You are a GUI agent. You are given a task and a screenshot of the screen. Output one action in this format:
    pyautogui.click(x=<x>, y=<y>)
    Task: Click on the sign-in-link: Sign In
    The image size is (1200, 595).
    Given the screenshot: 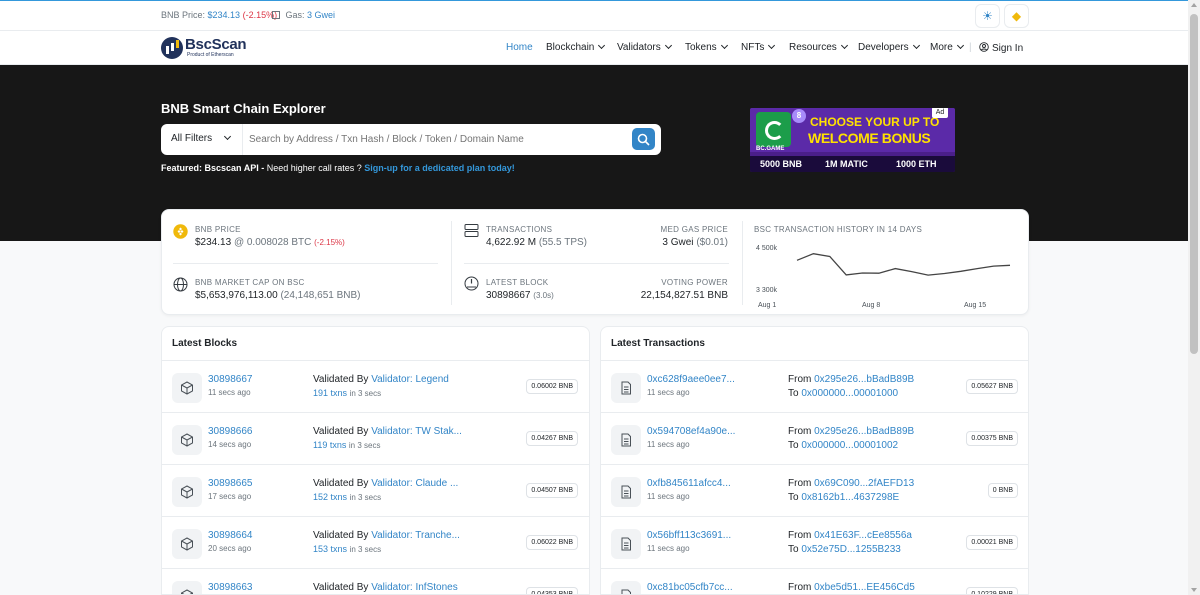 What is the action you would take?
    pyautogui.click(x=1001, y=48)
    